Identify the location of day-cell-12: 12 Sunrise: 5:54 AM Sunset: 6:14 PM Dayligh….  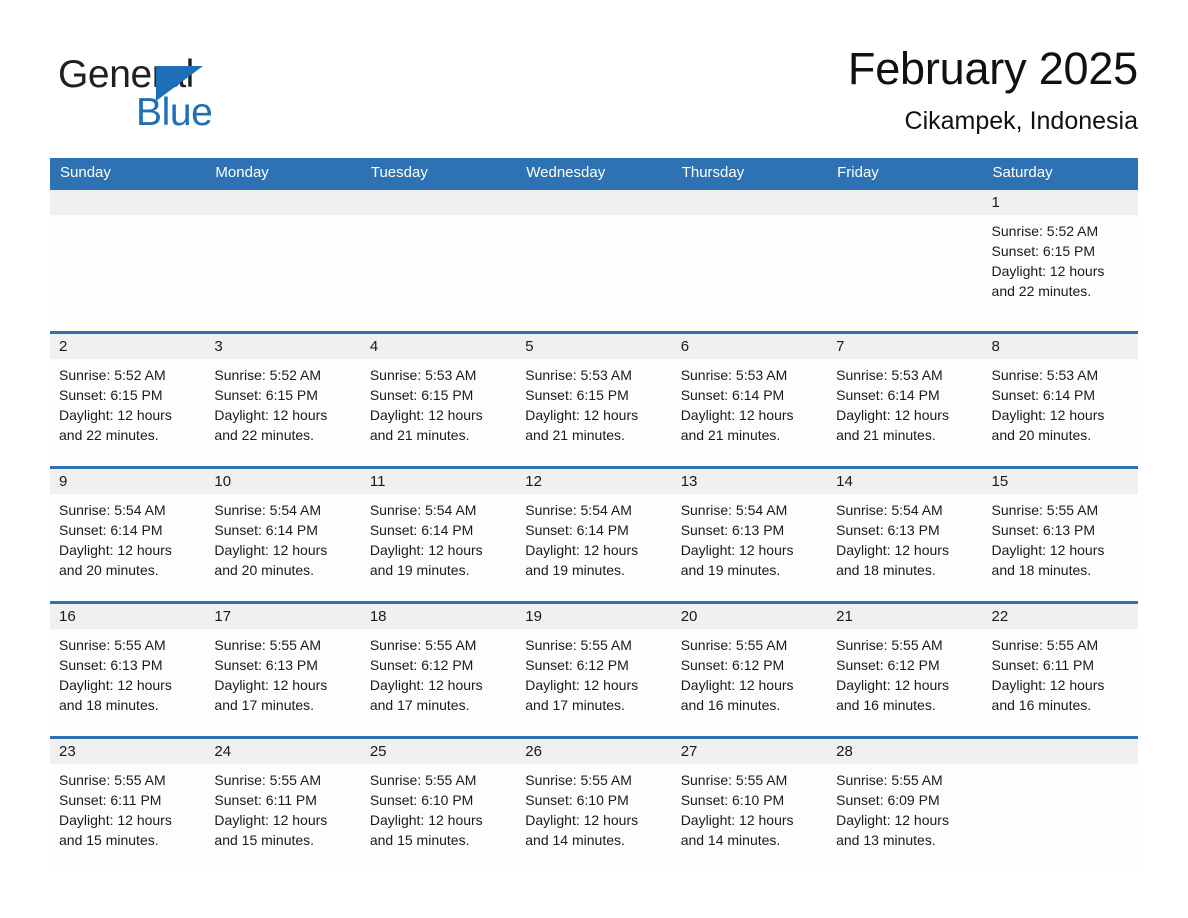
(594, 533).